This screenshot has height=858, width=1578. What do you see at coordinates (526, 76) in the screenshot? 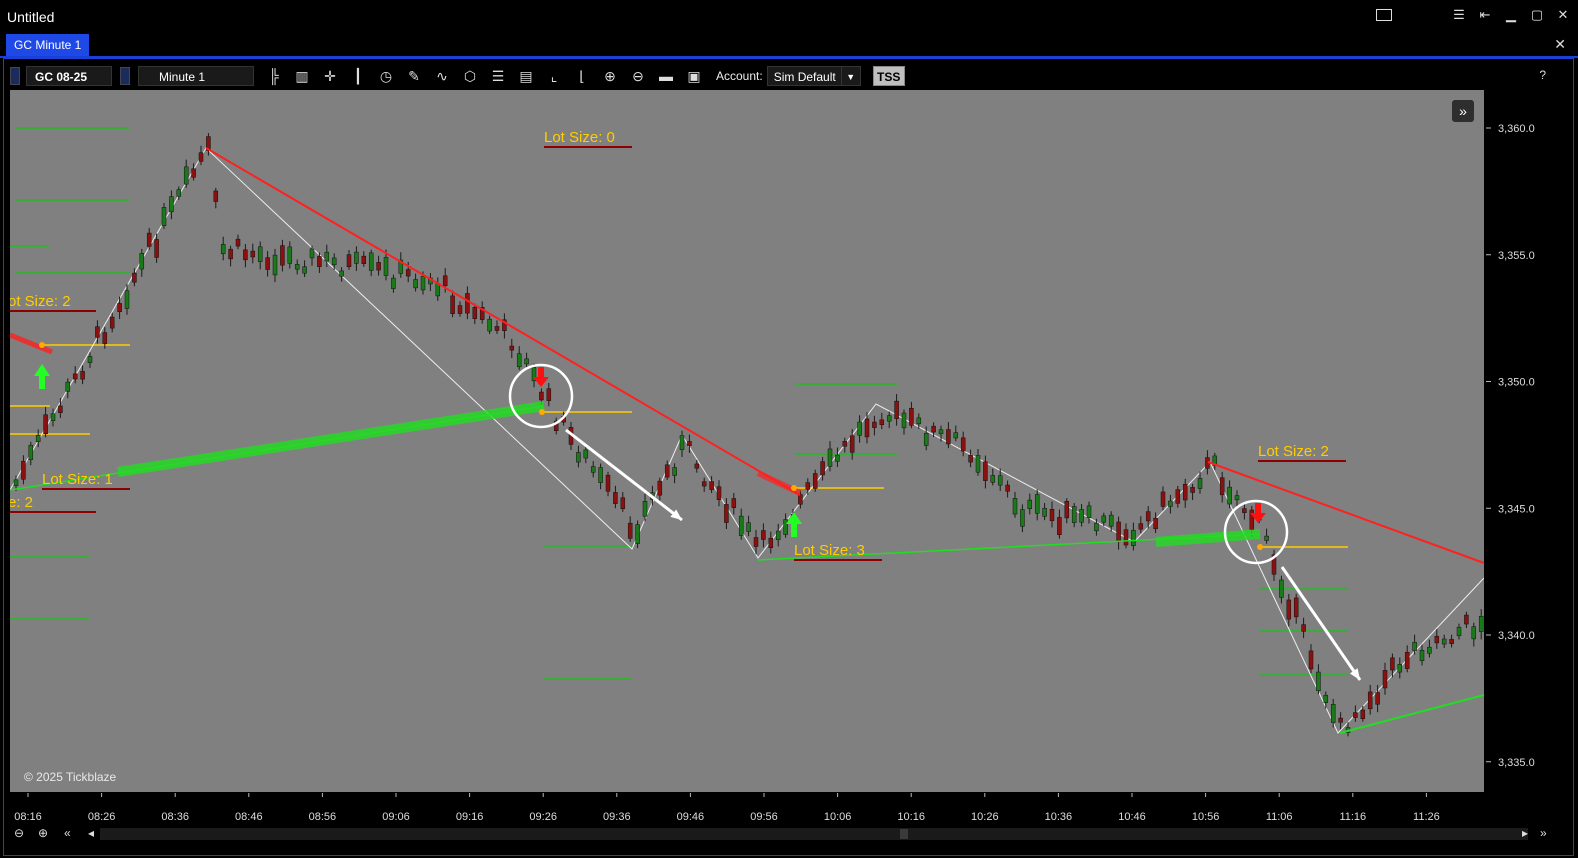
I see `properties-icon: ▤` at bounding box center [526, 76].